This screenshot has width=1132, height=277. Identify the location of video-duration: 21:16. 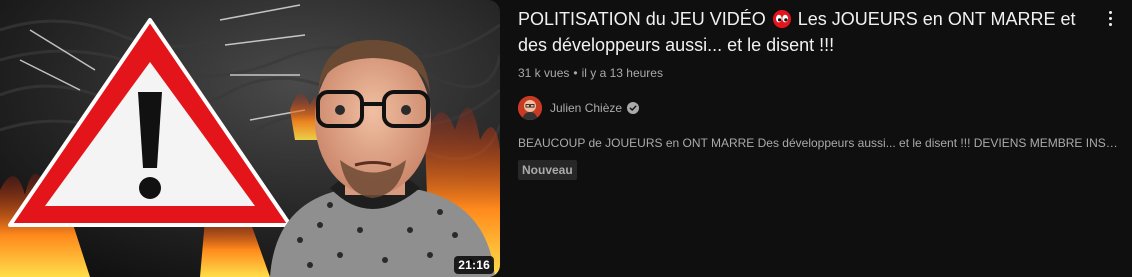
(474, 265).